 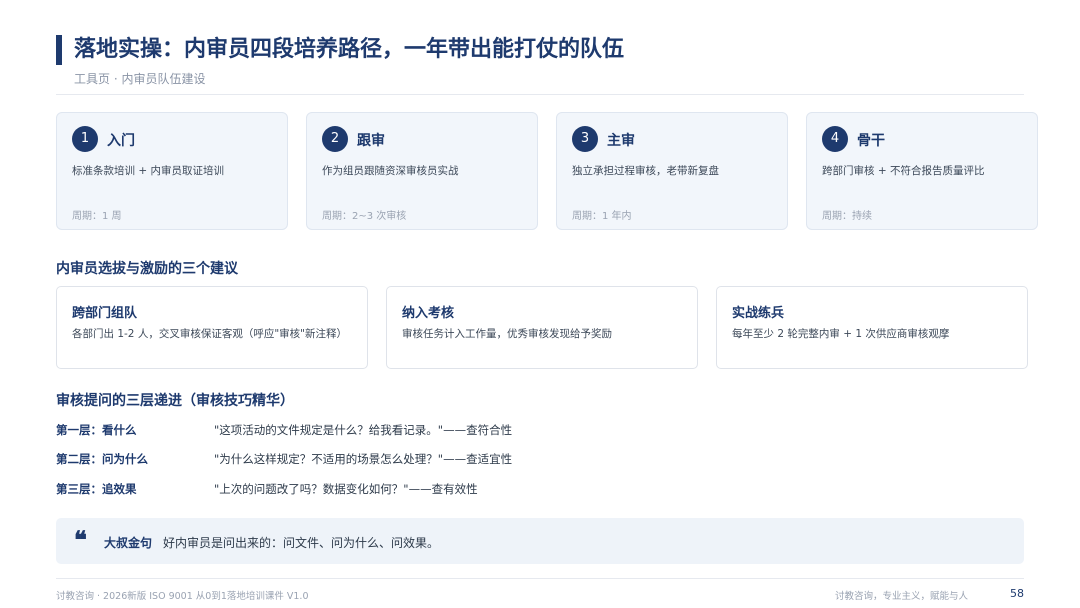 I want to click on question-layer-2: 第二层：问为什么 "为什么这样规定？不适用的场景怎么处理？"——查适宜性, so click(x=506, y=461).